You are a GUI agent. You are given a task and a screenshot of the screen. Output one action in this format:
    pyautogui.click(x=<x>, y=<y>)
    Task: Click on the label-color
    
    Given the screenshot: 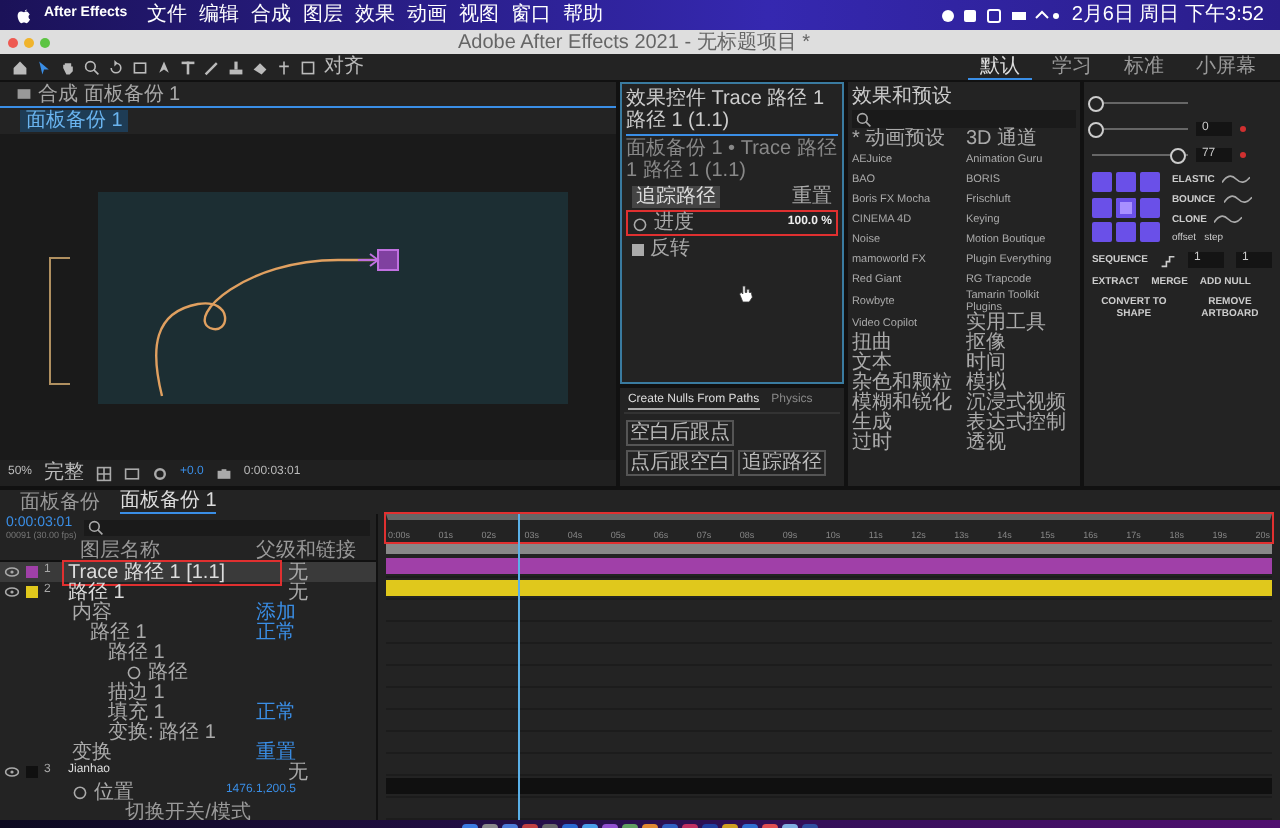 What is the action you would take?
    pyautogui.click(x=32, y=592)
    